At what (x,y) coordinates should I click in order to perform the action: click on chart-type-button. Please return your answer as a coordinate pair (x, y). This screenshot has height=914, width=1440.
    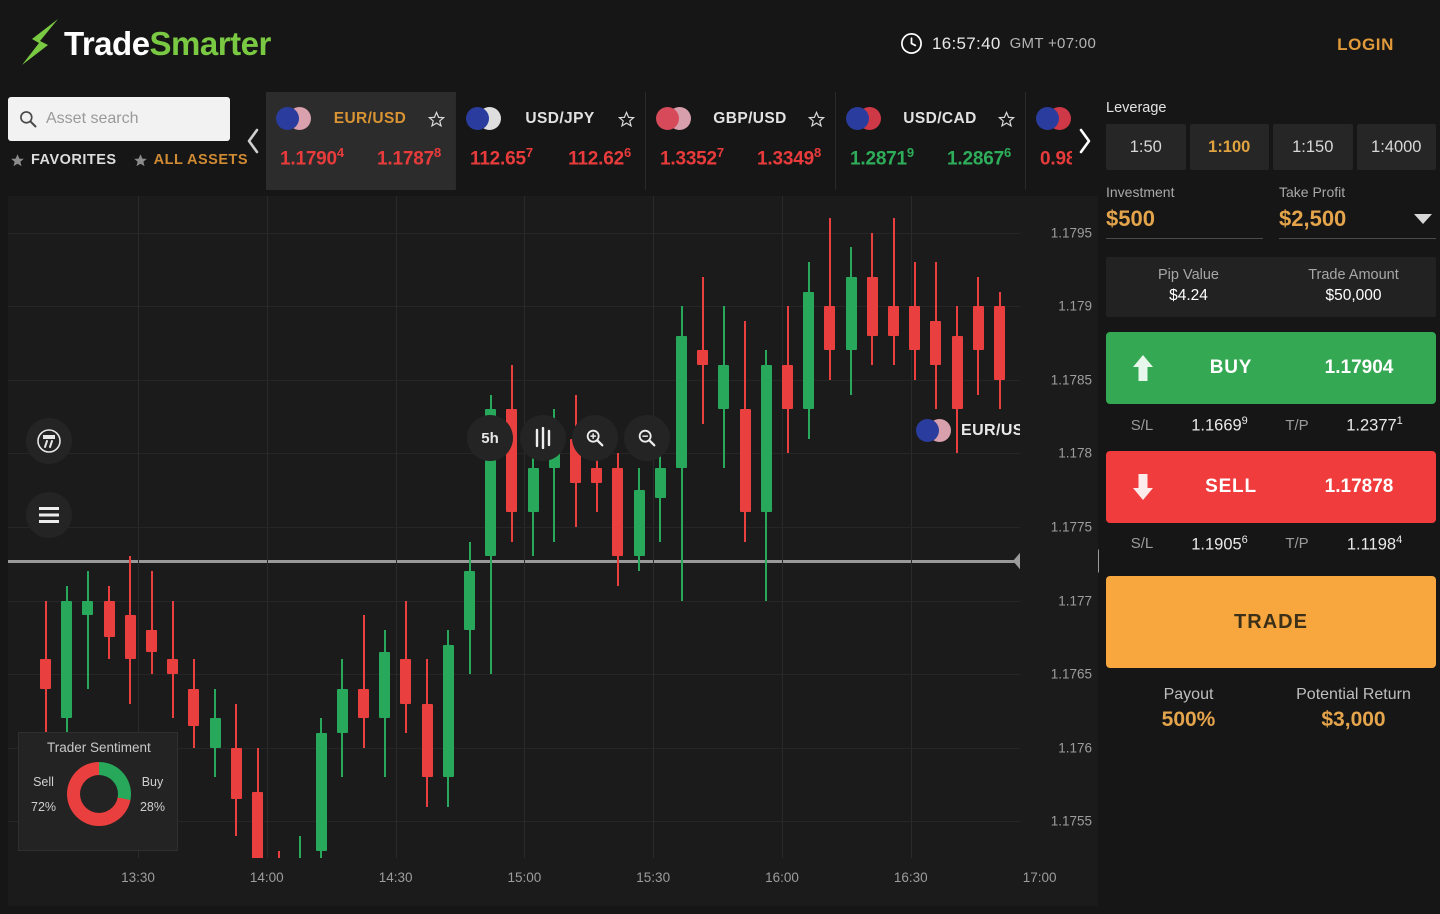
    Looking at the image, I should click on (543, 438).